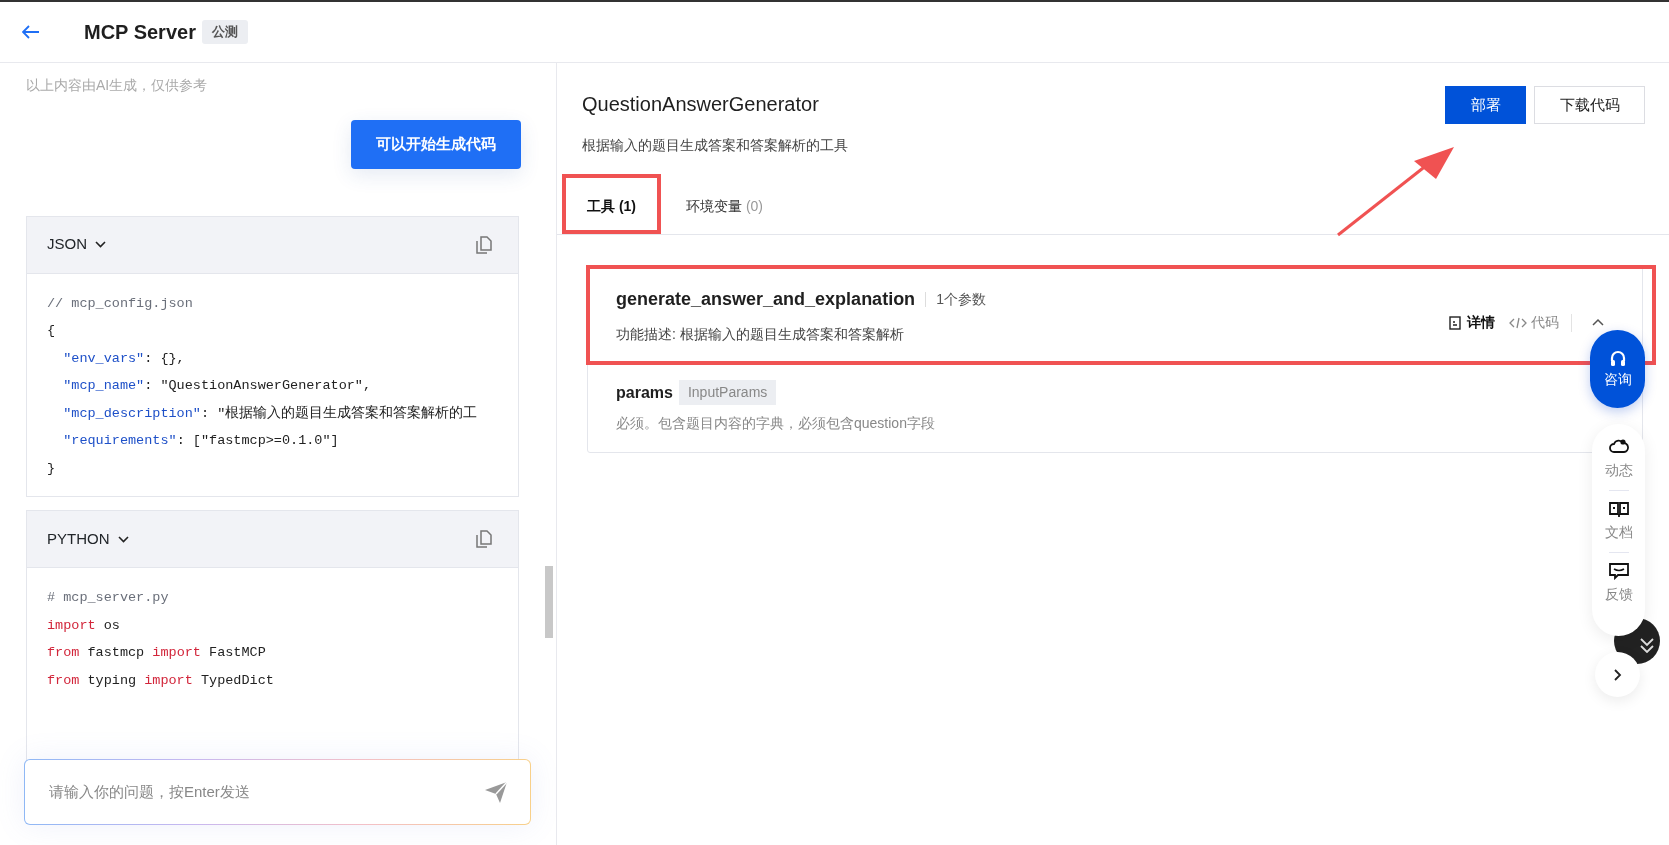 This screenshot has height=845, width=1669. I want to click on tab: 环境变量 (0), so click(725, 207).